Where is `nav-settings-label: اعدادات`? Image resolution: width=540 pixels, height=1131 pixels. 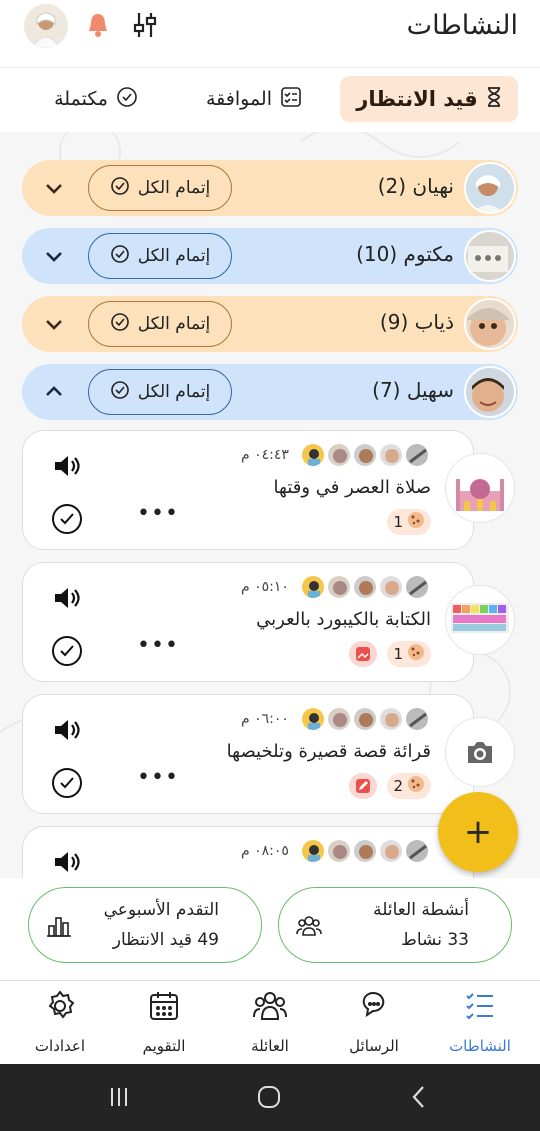
nav-settings-label: اعدادات is located at coordinates (60, 1046).